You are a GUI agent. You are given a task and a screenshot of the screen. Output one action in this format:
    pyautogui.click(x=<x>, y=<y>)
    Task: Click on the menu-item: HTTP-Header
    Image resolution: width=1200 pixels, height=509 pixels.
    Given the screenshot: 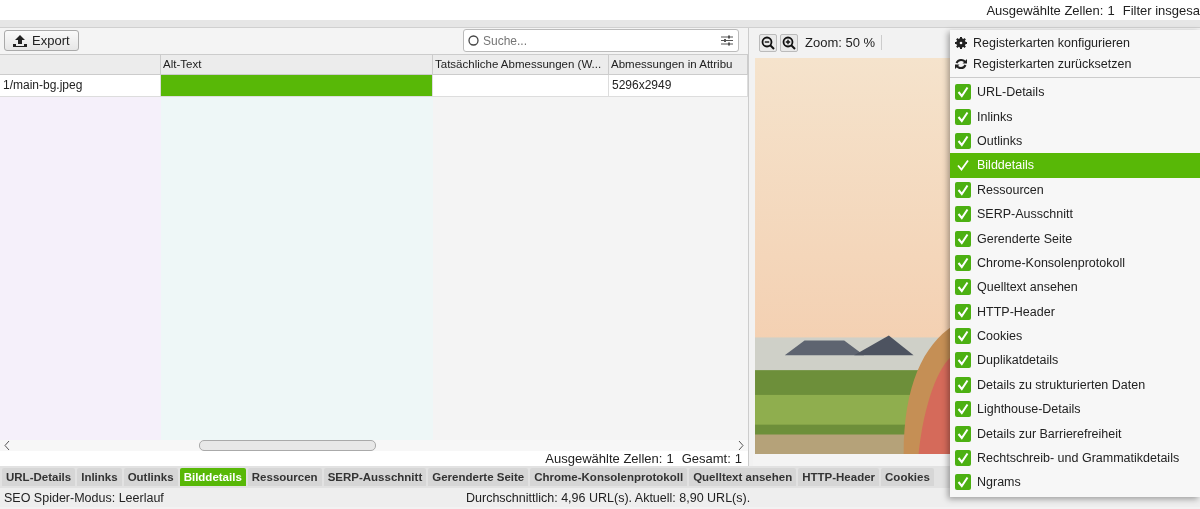 What is the action you would take?
    pyautogui.click(x=1075, y=311)
    